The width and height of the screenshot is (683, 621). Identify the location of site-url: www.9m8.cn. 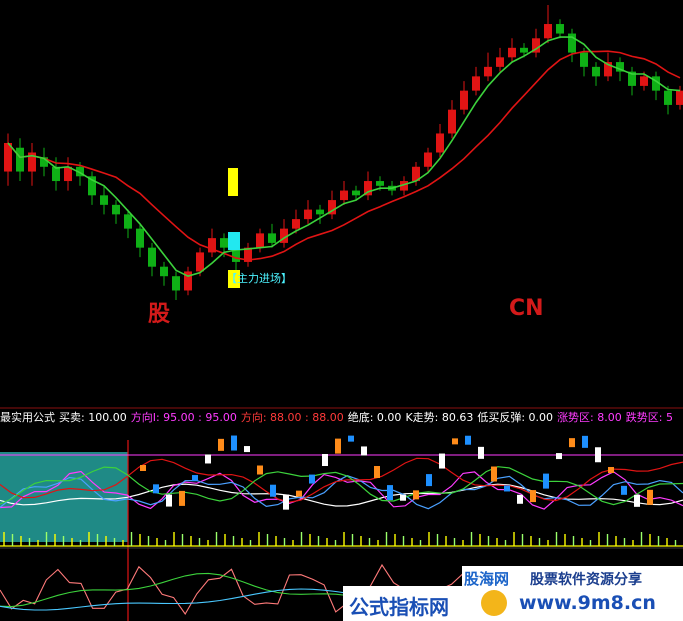
(587, 603).